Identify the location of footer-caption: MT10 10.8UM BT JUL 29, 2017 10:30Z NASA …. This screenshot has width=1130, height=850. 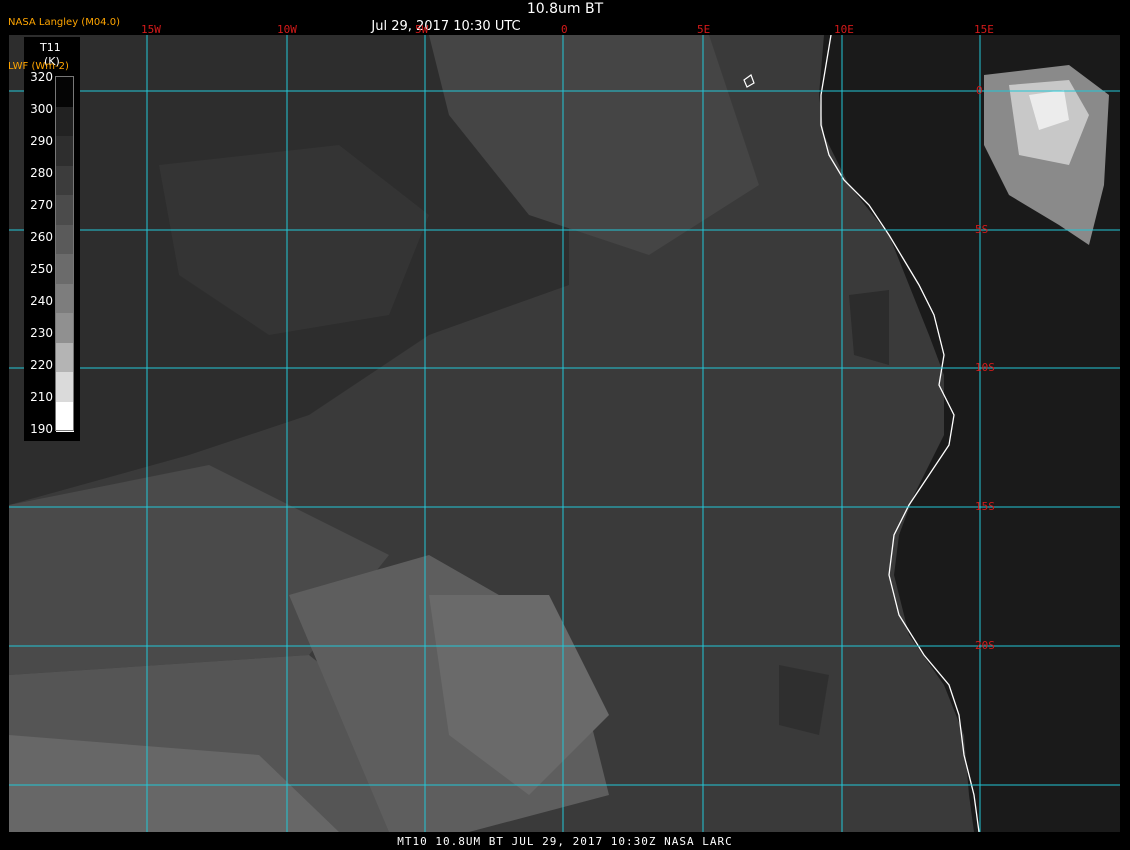
(565, 841).